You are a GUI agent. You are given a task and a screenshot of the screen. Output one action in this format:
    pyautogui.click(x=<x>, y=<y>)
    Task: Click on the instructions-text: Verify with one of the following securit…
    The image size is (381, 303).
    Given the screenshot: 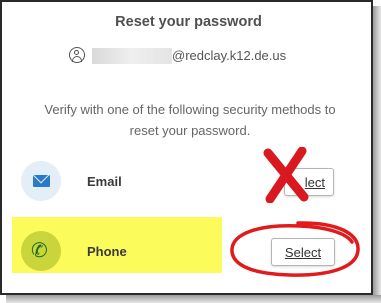 What is the action you would take?
    pyautogui.click(x=190, y=120)
    